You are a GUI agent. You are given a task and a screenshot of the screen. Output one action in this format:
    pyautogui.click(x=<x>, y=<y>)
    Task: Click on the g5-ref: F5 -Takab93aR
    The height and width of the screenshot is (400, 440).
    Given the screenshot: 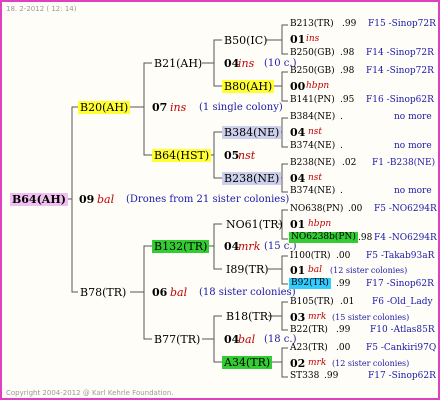 What is the action you would take?
    pyautogui.click(x=400, y=256)
    